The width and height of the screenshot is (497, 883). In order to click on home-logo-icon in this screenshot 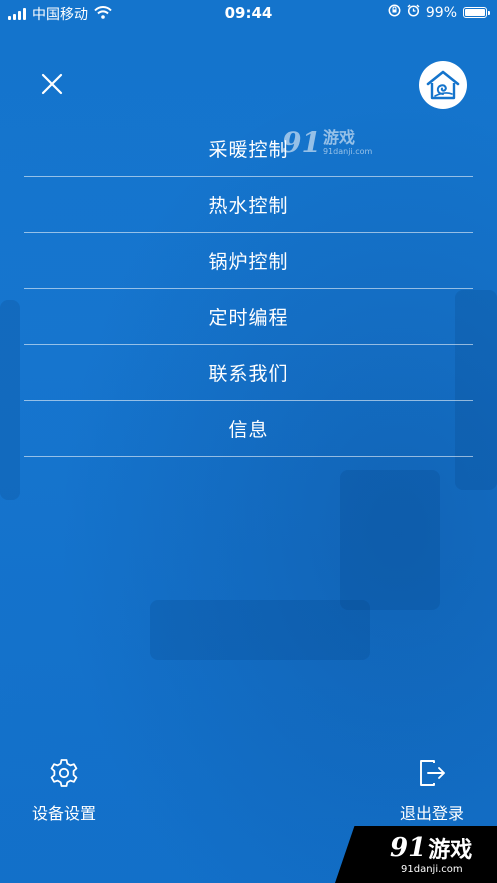, I will do `click(443, 85)`.